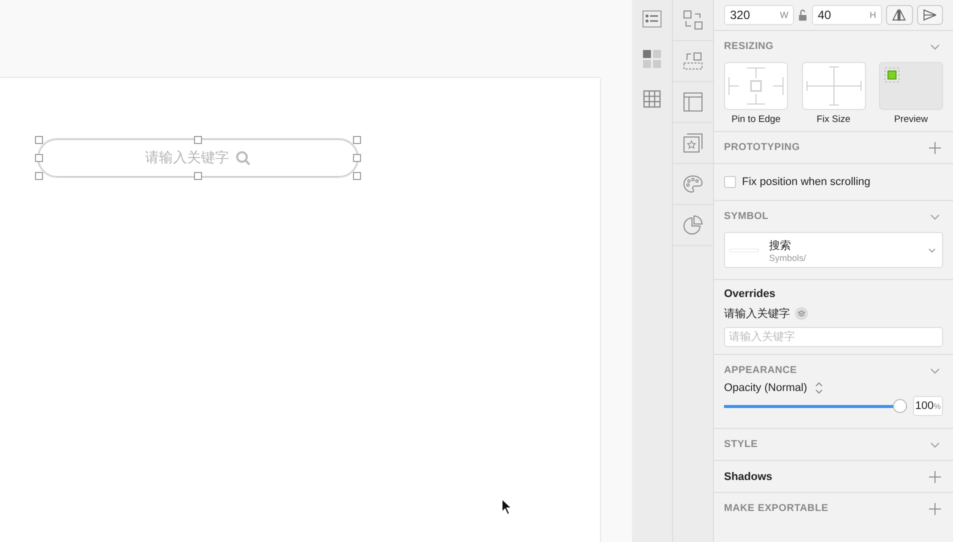 The width and height of the screenshot is (953, 542). Describe the element at coordinates (803, 15) in the screenshot. I see `unlock-icon` at that location.